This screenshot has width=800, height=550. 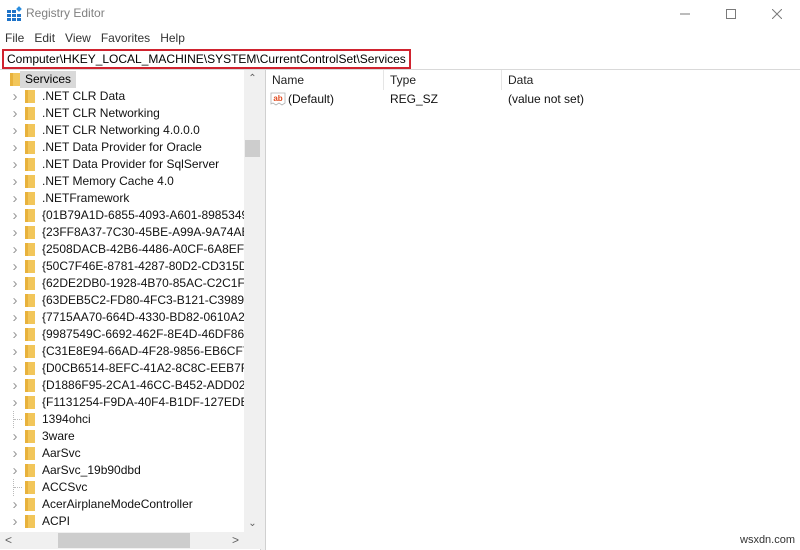 What do you see at coordinates (443, 80) in the screenshot?
I see `column-header-type: Type` at bounding box center [443, 80].